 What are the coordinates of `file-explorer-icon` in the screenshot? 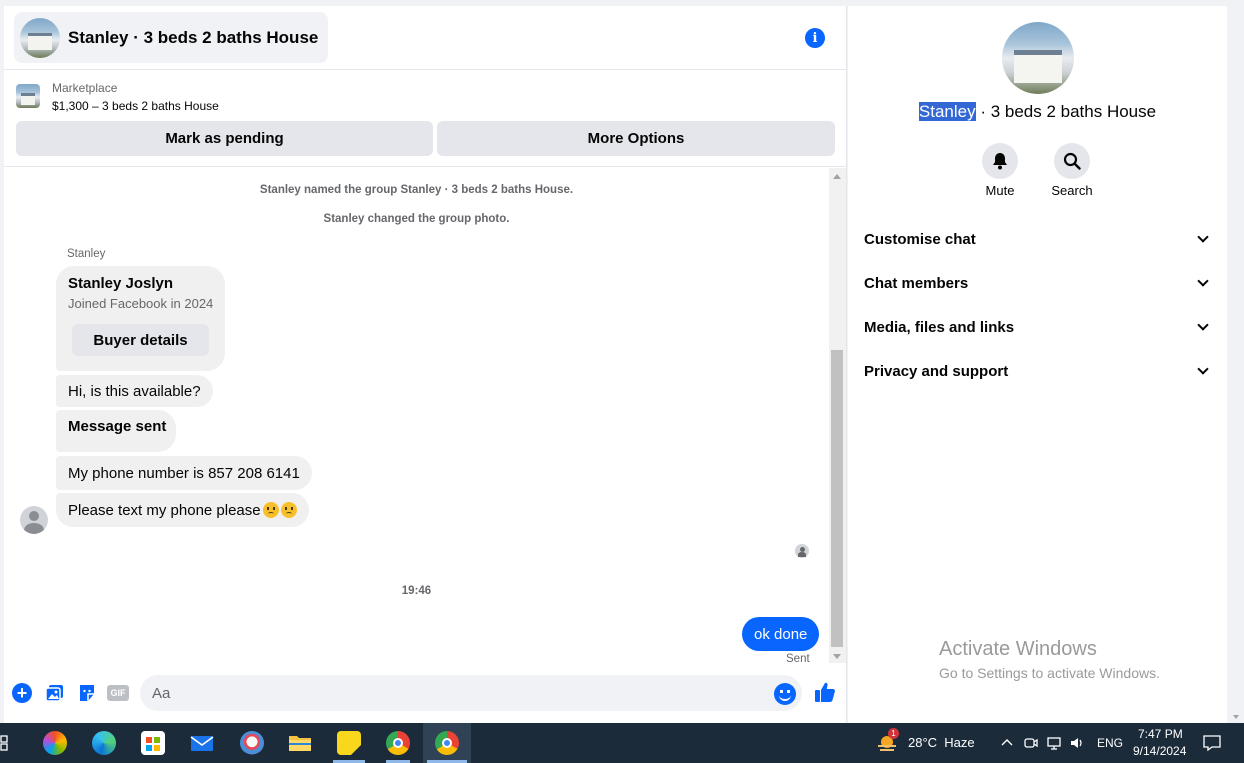 It's located at (300, 743).